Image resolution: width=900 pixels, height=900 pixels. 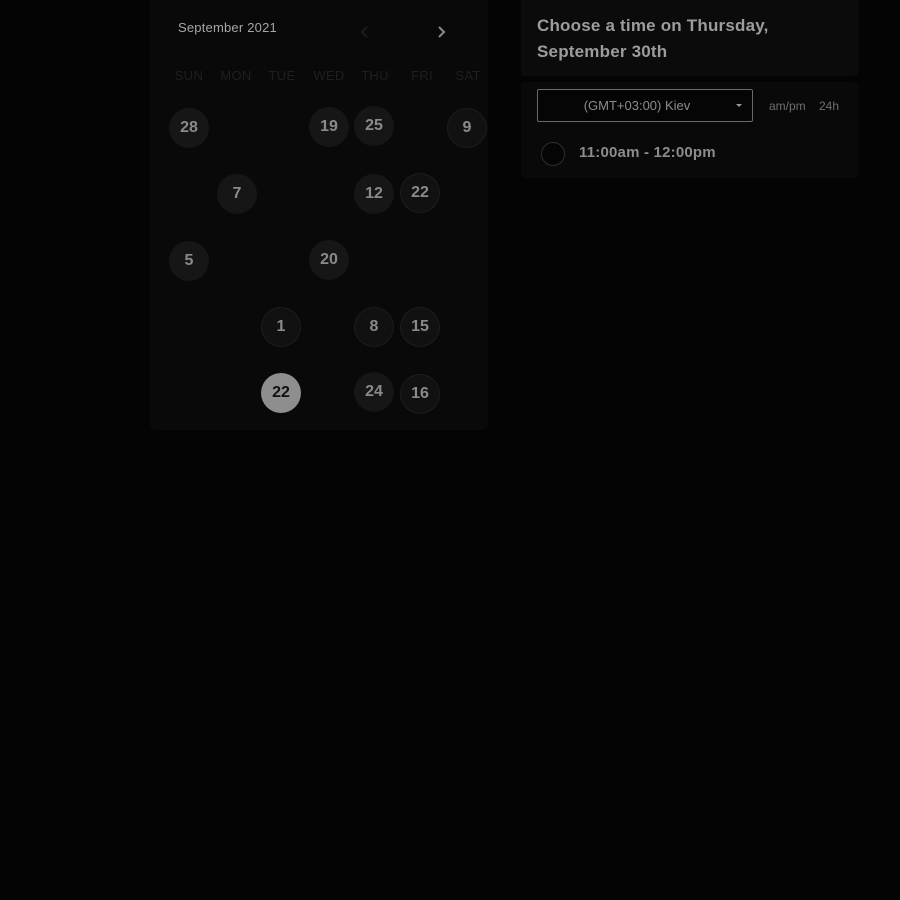 I want to click on calendar-day: 22, so click(x=420, y=193).